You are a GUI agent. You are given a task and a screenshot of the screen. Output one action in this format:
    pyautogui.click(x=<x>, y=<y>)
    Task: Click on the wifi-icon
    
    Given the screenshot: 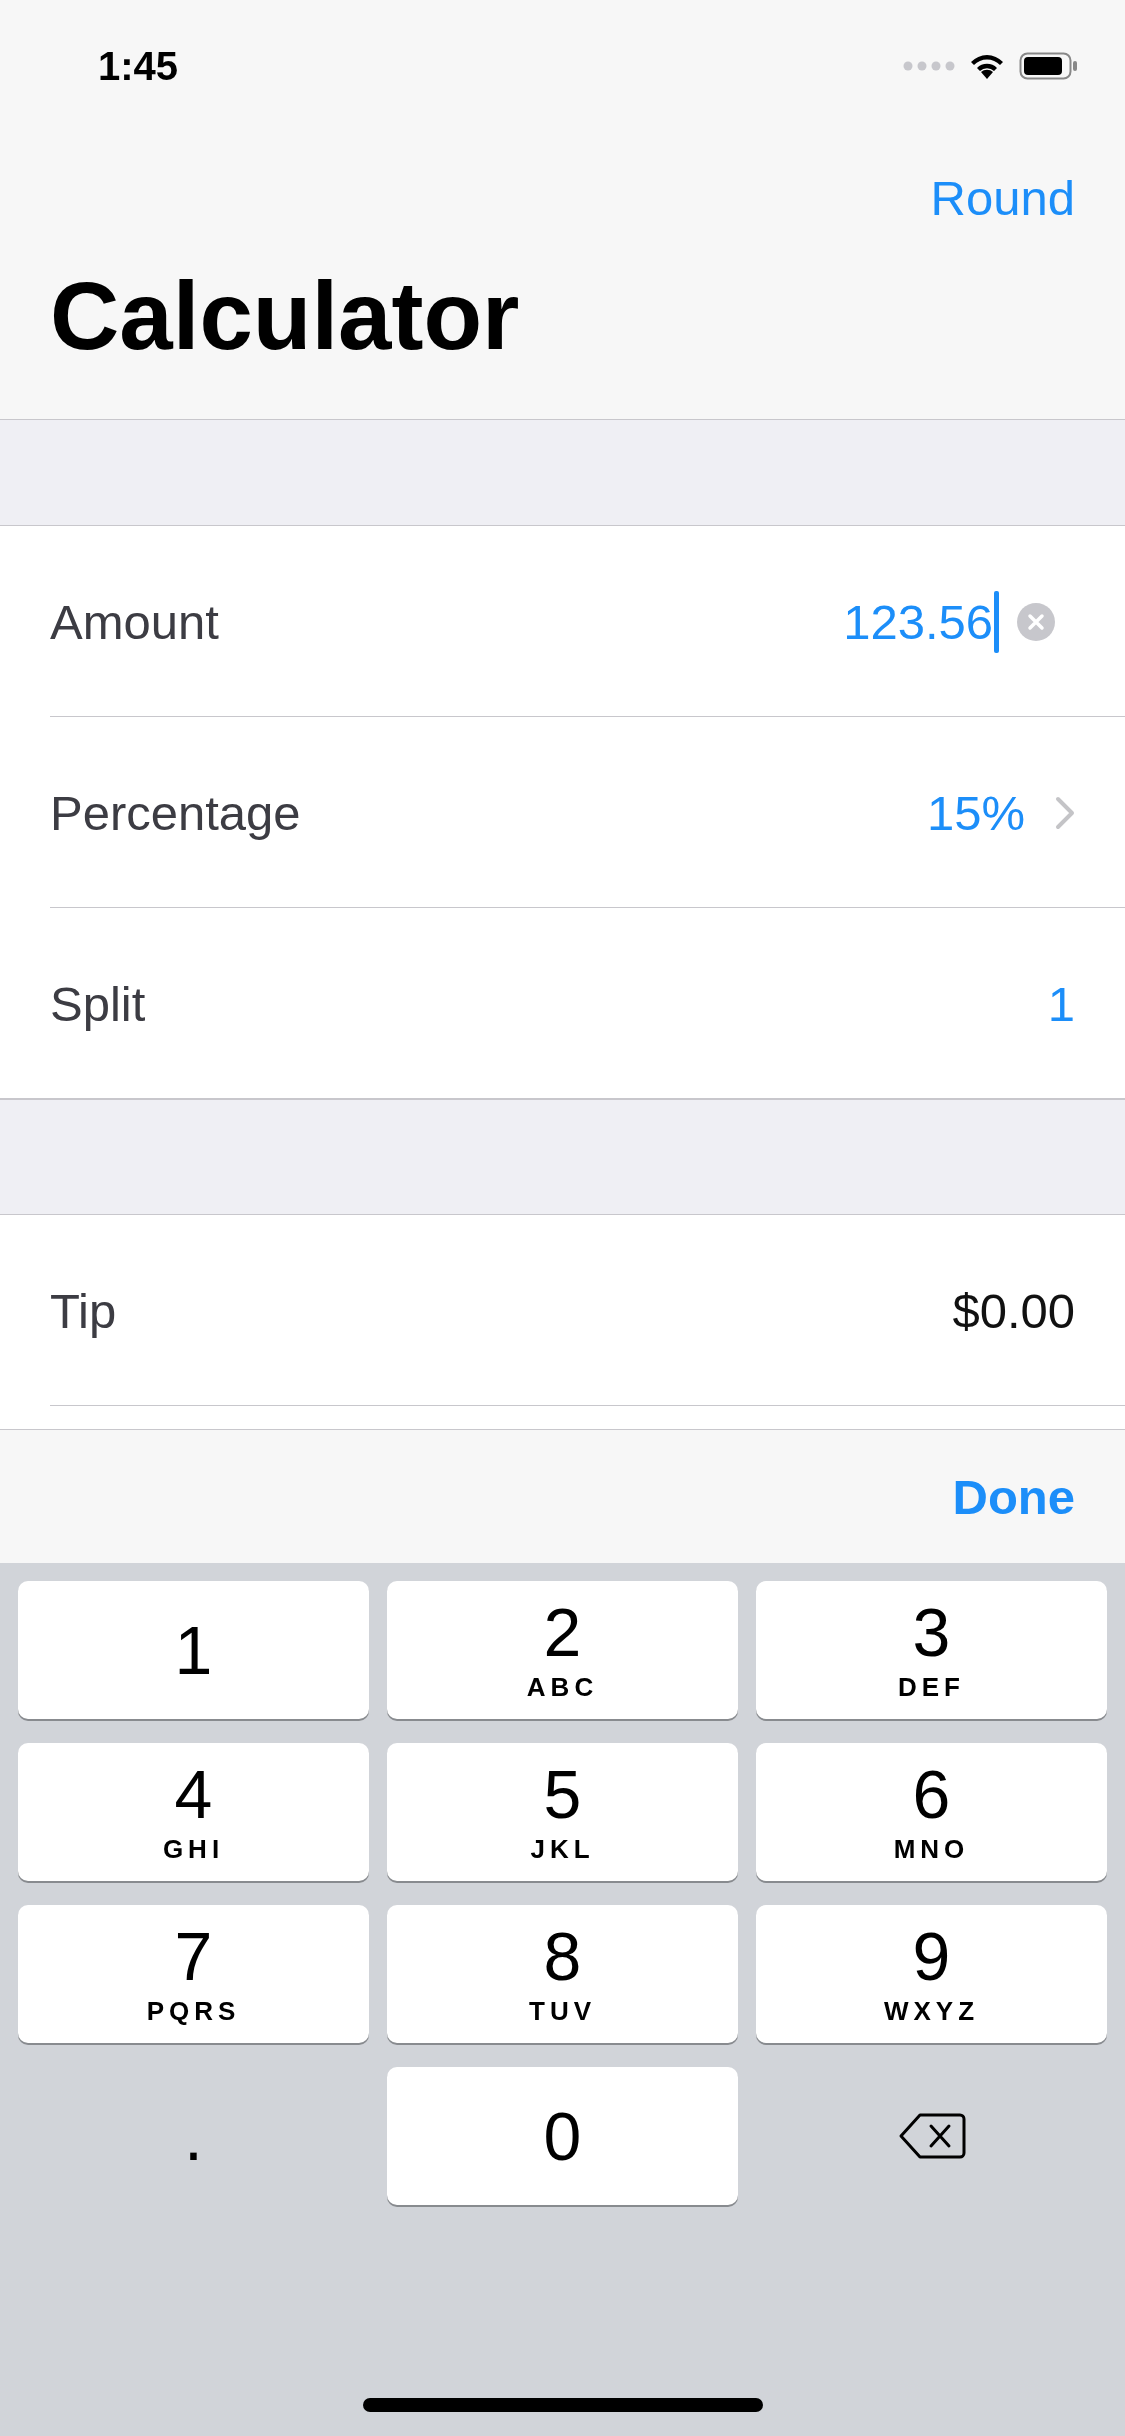 What is the action you would take?
    pyautogui.click(x=987, y=66)
    